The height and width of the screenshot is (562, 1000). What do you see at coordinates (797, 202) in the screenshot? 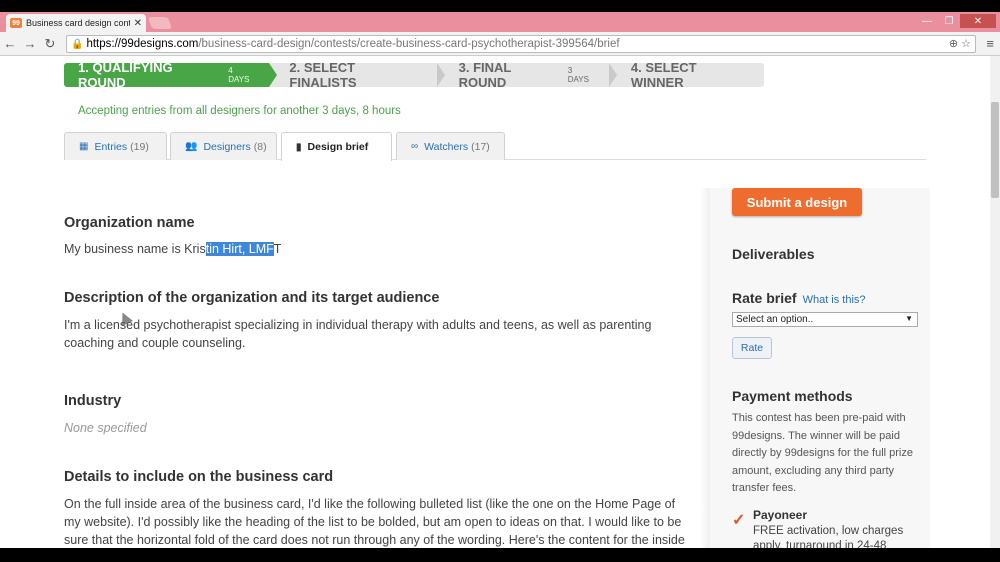
I see `submit-design-button: Submit a design` at bounding box center [797, 202].